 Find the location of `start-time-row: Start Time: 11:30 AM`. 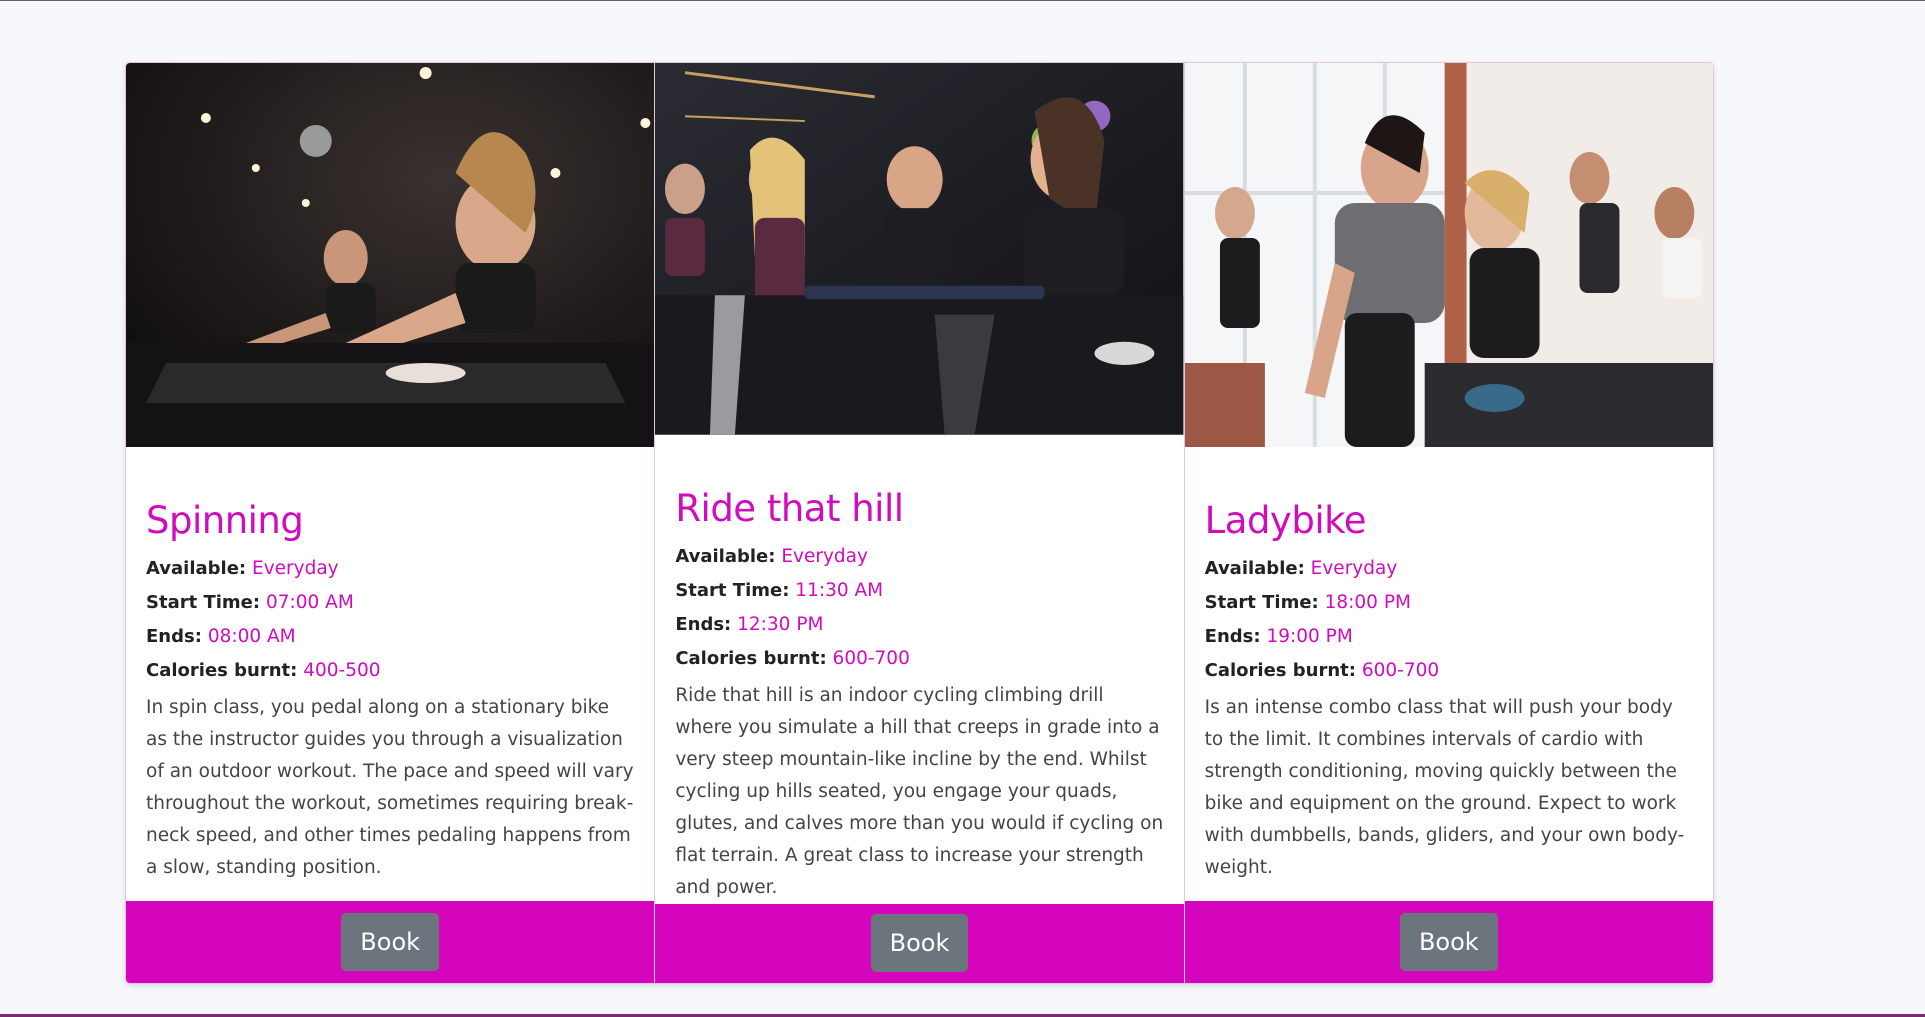

start-time-row: Start Time: 11:30 AM is located at coordinates (919, 591).